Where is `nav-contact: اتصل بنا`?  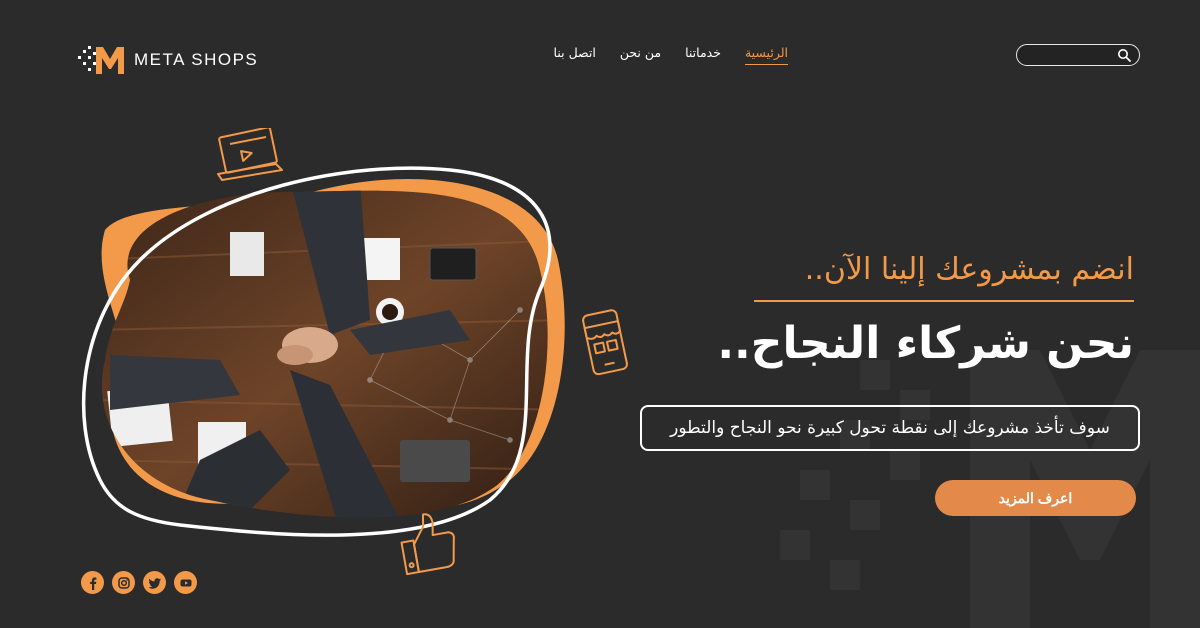
nav-contact: اتصل بنا is located at coordinates (575, 55).